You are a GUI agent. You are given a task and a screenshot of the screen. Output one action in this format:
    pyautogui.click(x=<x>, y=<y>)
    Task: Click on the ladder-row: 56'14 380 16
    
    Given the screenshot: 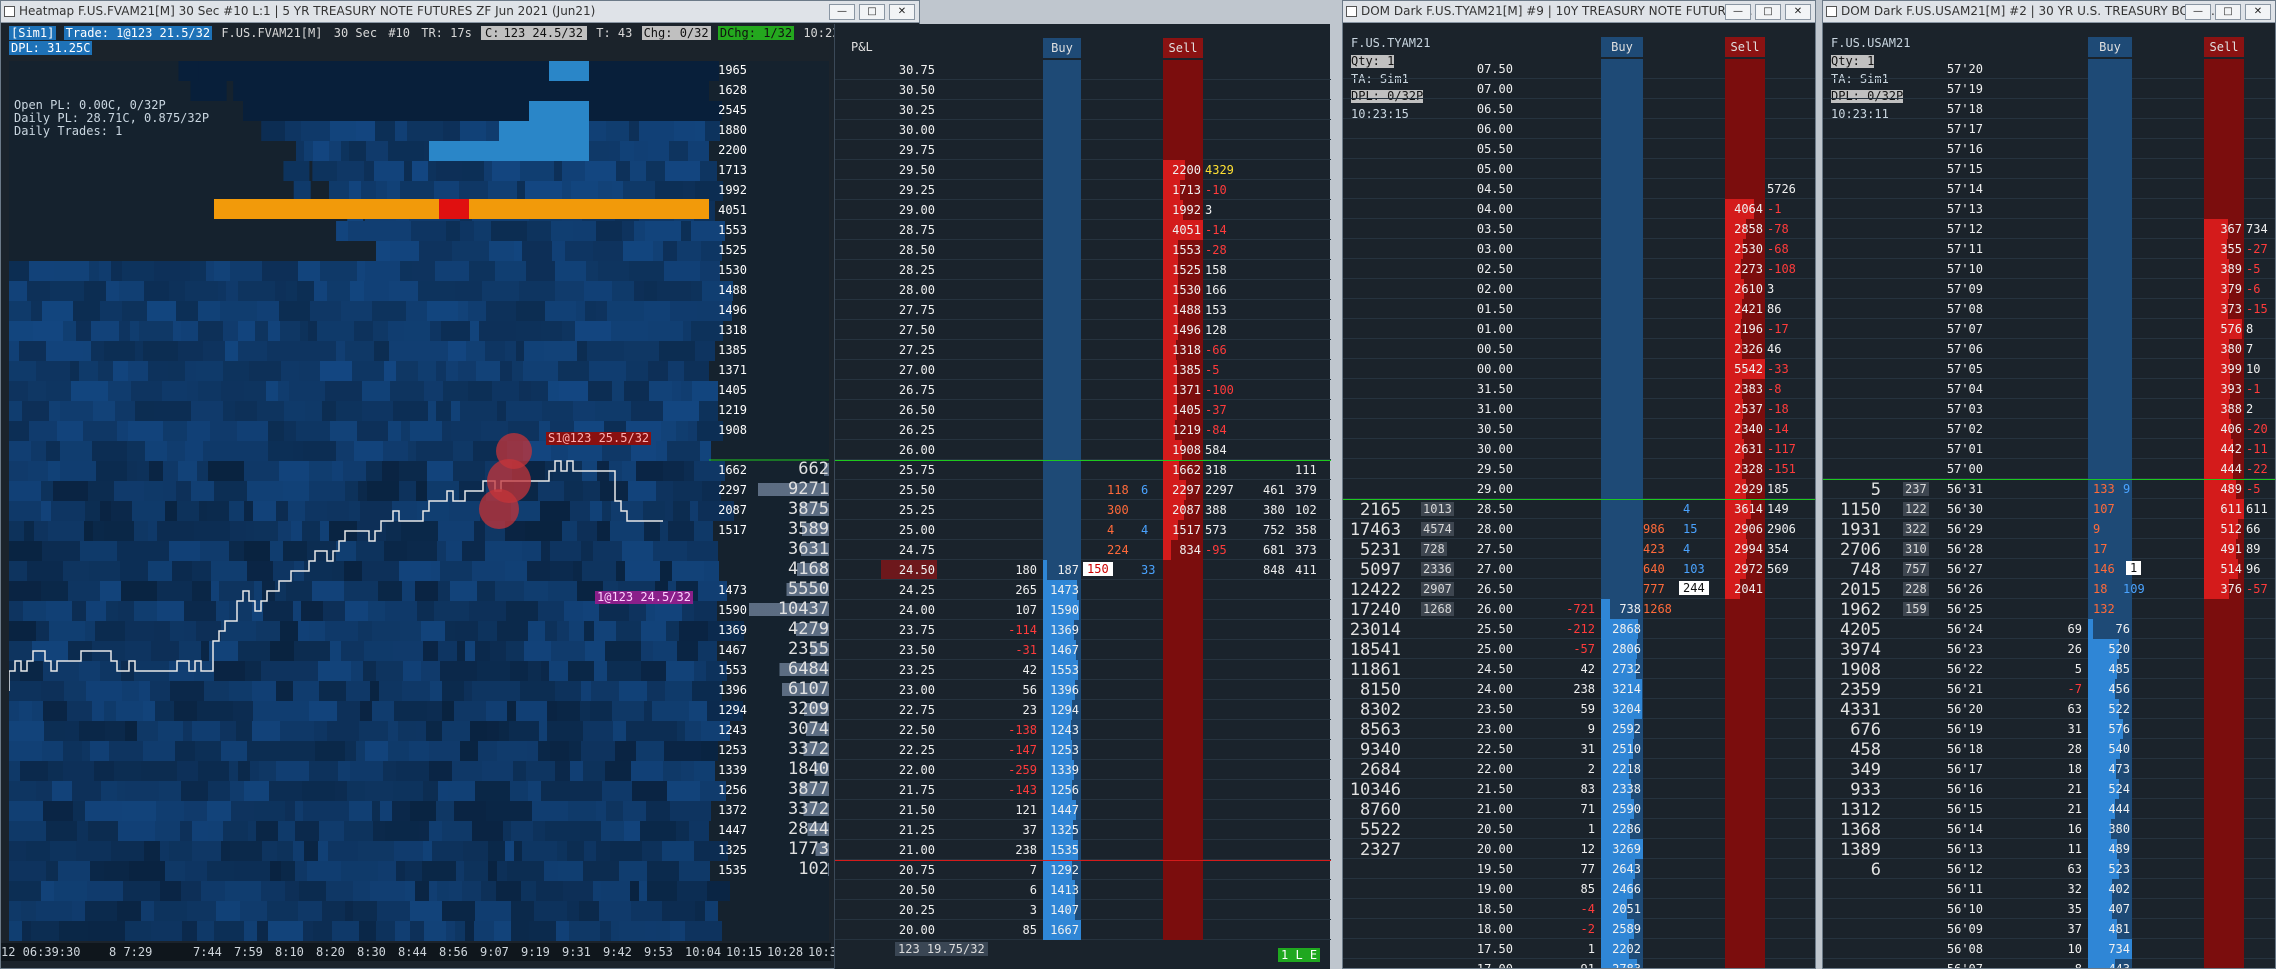 What is the action you would take?
    pyautogui.click(x=2049, y=829)
    